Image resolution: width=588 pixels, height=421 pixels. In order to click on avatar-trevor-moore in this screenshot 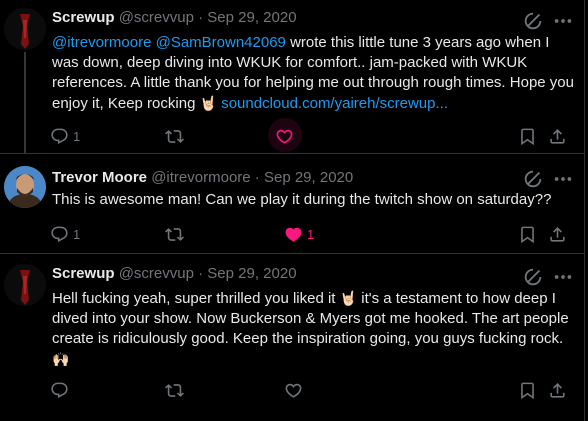, I will do `click(25, 187)`.